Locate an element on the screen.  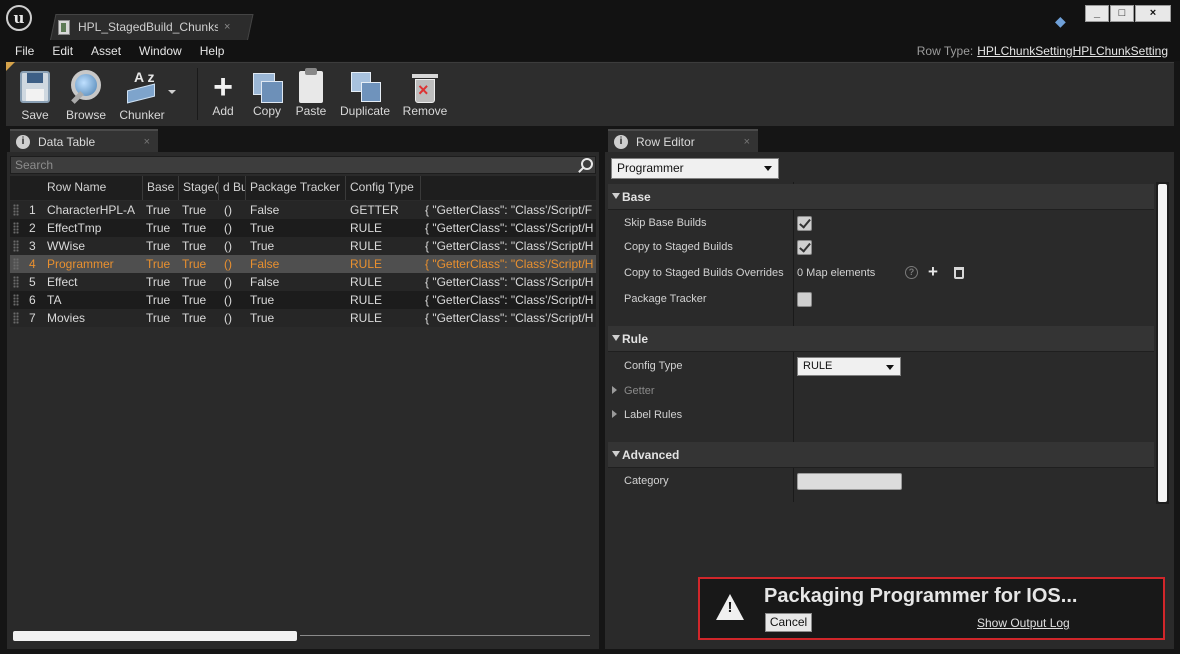
tab-row-editor: i Row Editor × is located at coordinates (683, 140).